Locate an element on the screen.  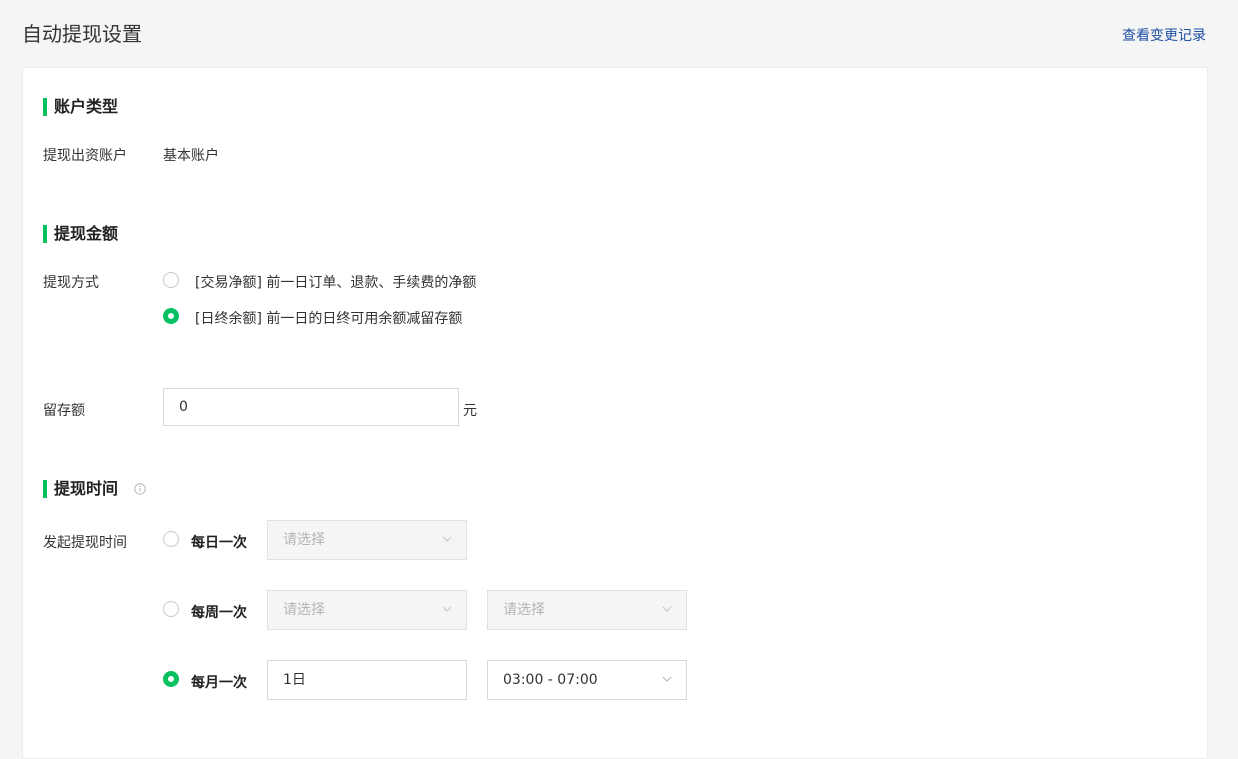
monthly-time-value: 03:00 - 07:00 is located at coordinates (550, 680).